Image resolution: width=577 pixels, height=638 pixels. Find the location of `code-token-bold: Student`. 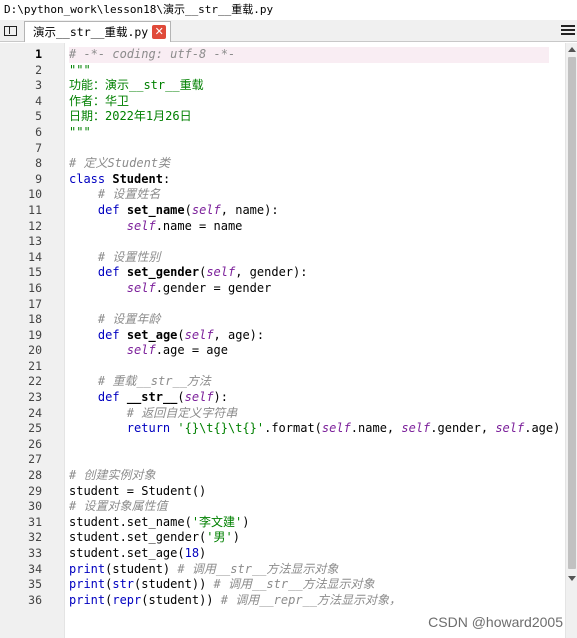

code-token-bold: Student is located at coordinates (137, 178).